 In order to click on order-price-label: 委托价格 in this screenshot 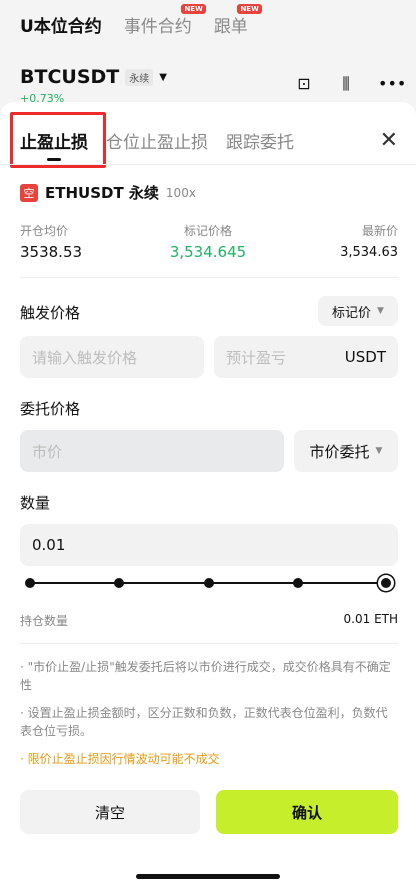, I will do `click(50, 409)`.